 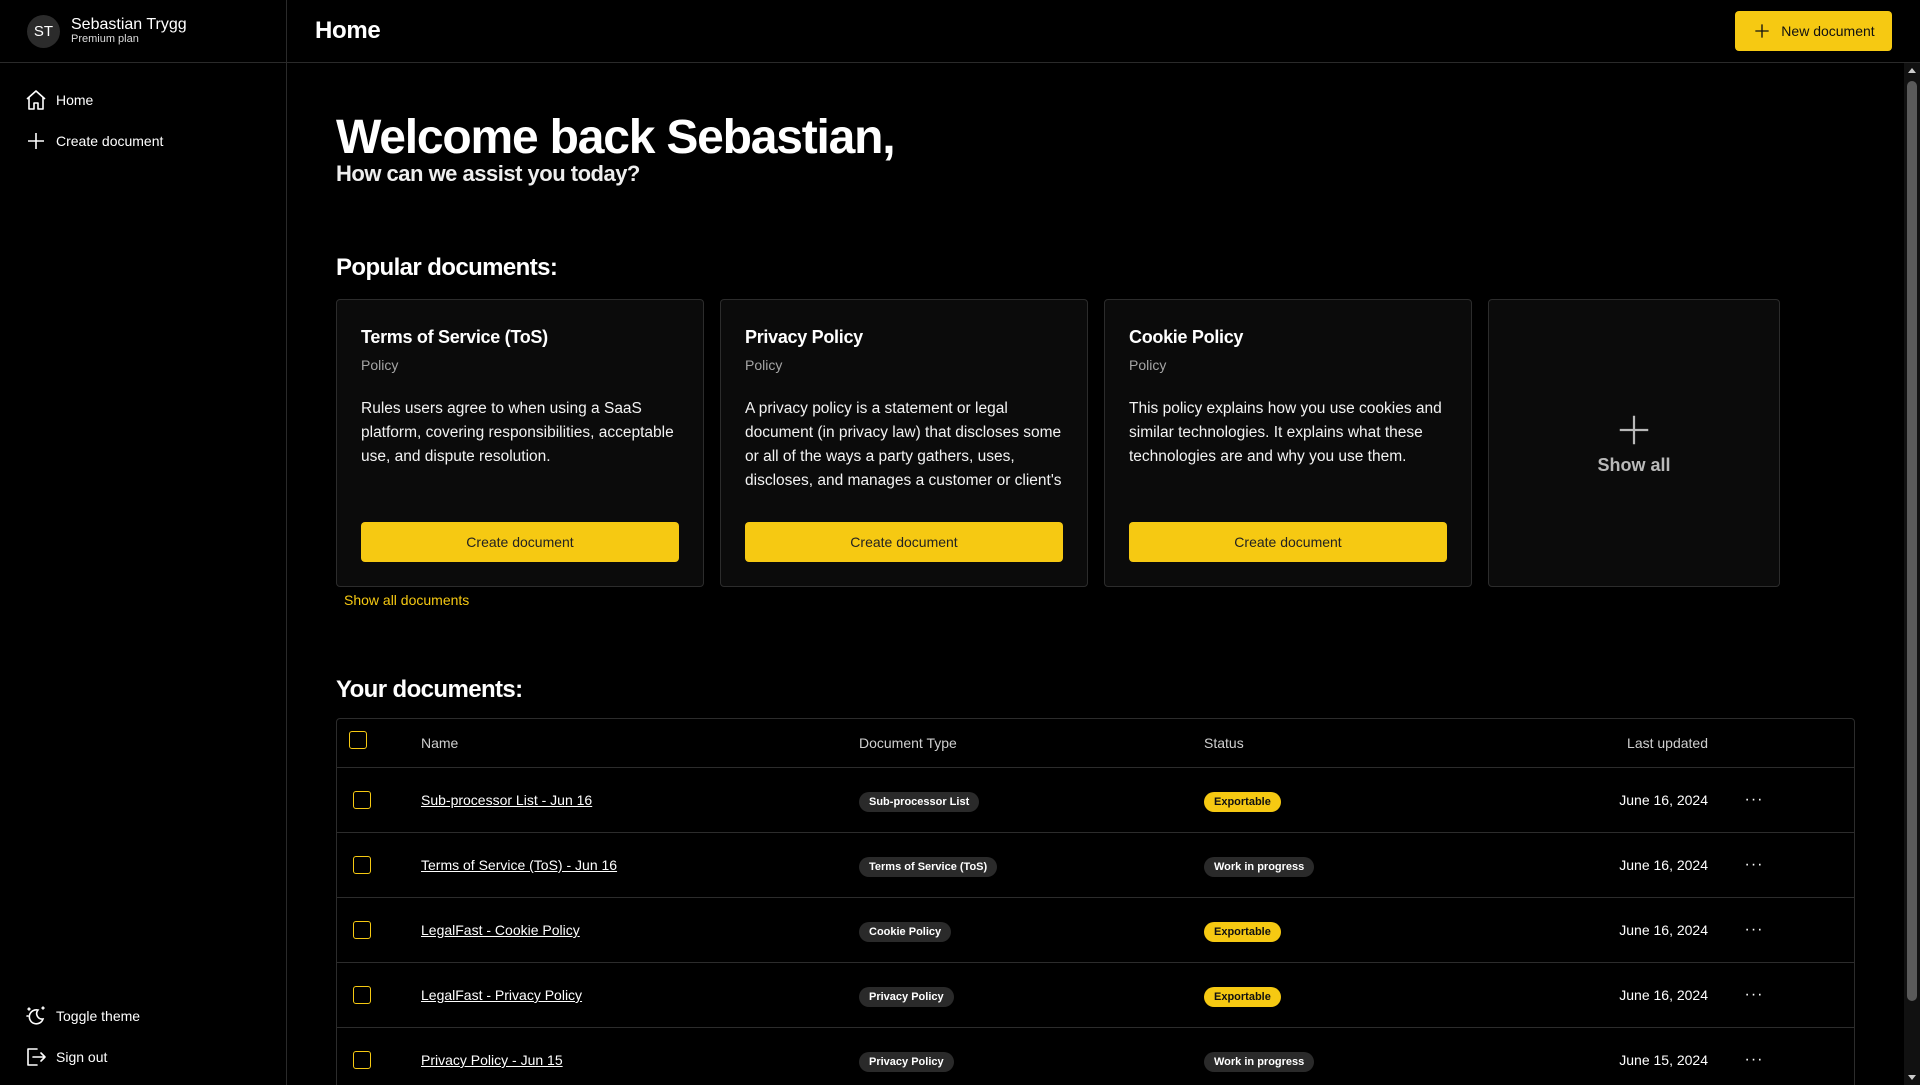 I want to click on sidebar-item-label: Sign out, so click(x=82, y=1056).